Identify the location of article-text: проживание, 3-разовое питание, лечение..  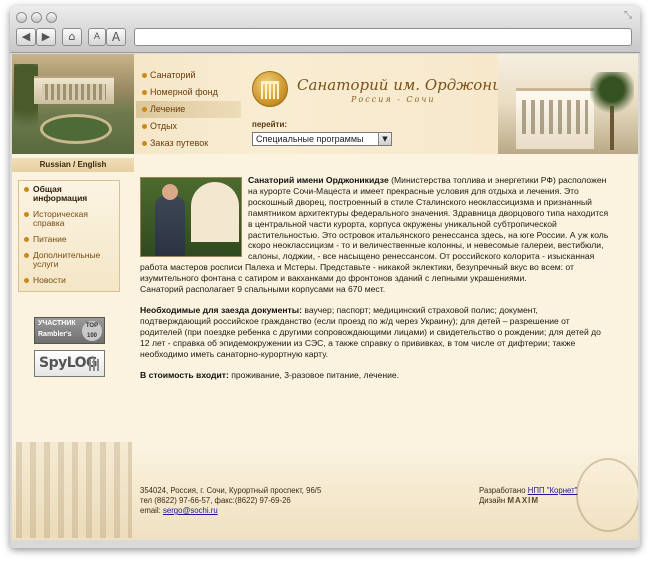
(314, 374).